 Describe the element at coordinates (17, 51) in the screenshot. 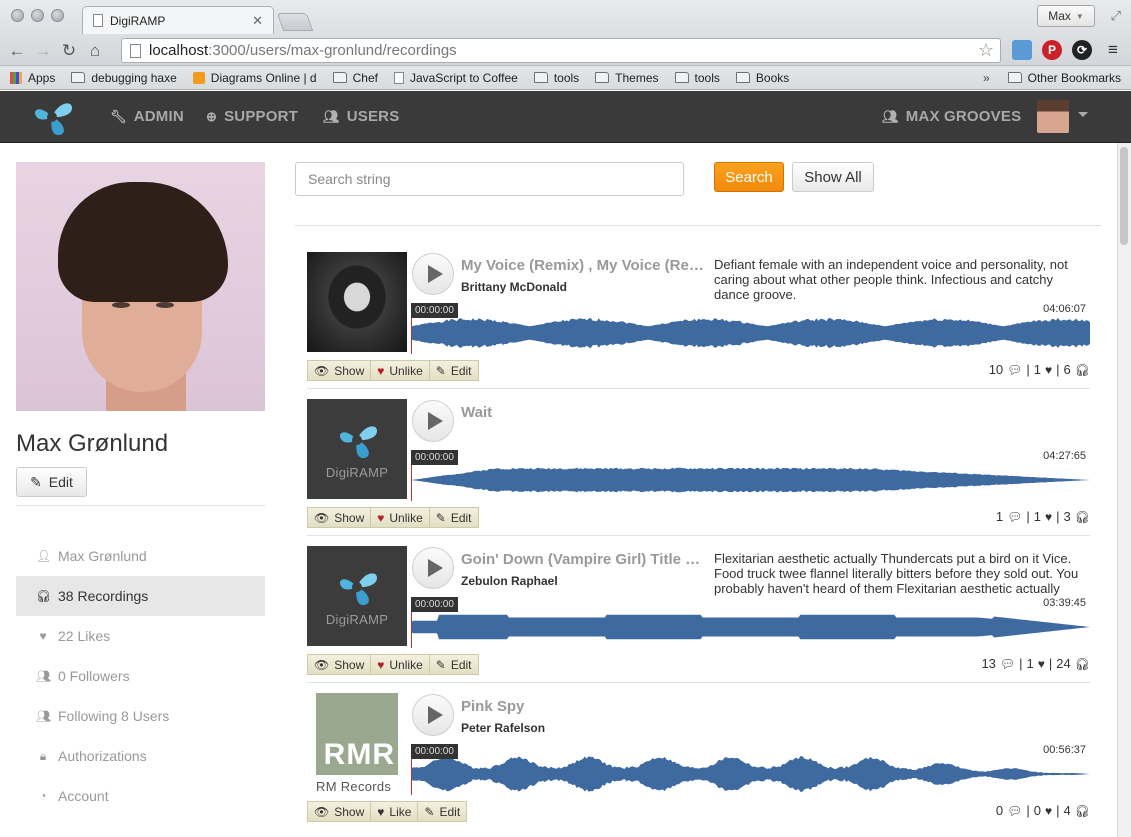

I see `back-arrow-icon: ←` at that location.